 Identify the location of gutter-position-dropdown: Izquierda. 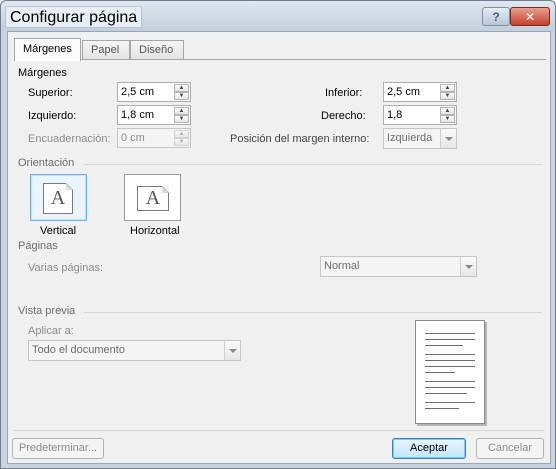
(420, 138).